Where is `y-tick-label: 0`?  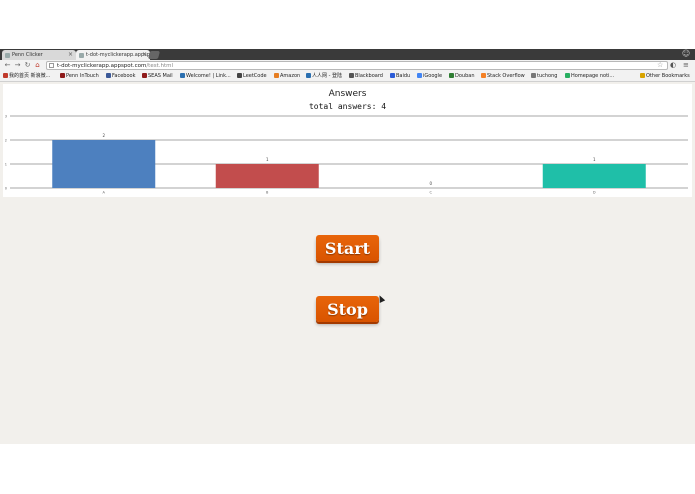 y-tick-label: 0 is located at coordinates (6, 189).